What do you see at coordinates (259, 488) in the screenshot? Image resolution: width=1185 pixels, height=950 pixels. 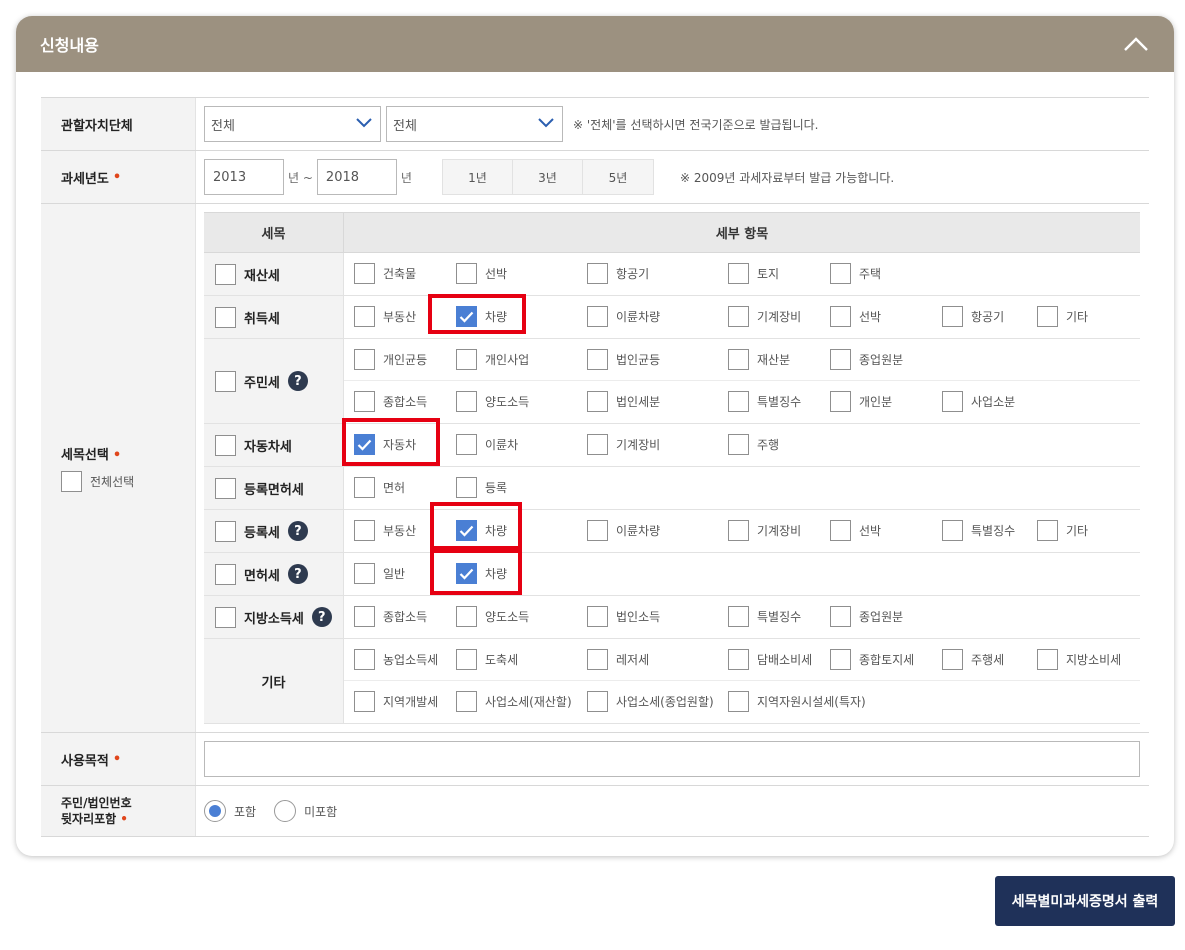 I see `tax-checkbox: 등록면허세` at bounding box center [259, 488].